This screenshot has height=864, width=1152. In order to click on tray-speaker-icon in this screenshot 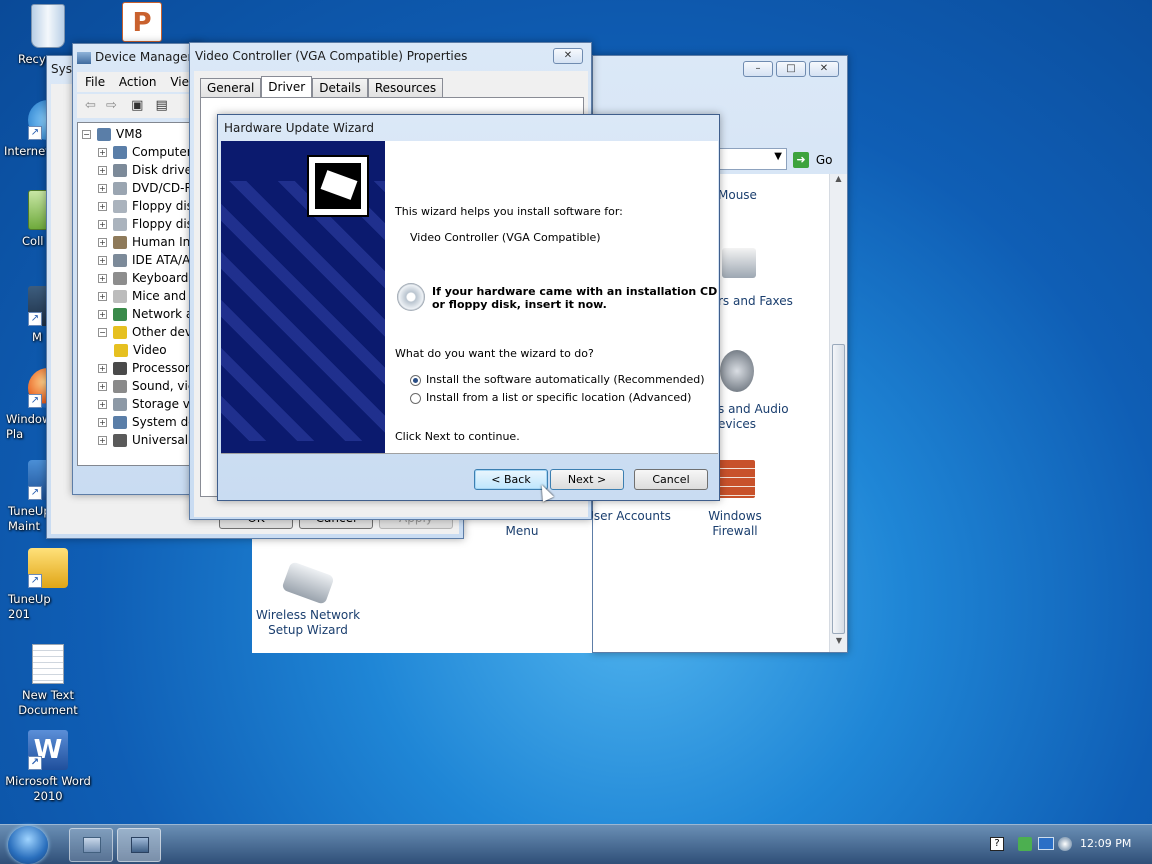, I will do `click(1065, 844)`.